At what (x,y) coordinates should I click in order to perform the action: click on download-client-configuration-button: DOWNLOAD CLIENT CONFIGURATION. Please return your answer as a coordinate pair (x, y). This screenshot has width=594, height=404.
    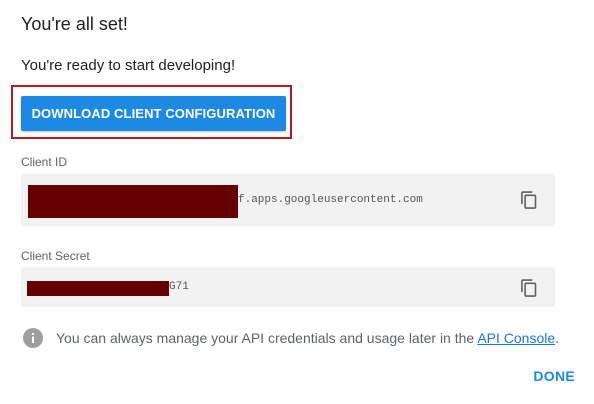
    Looking at the image, I should click on (153, 113).